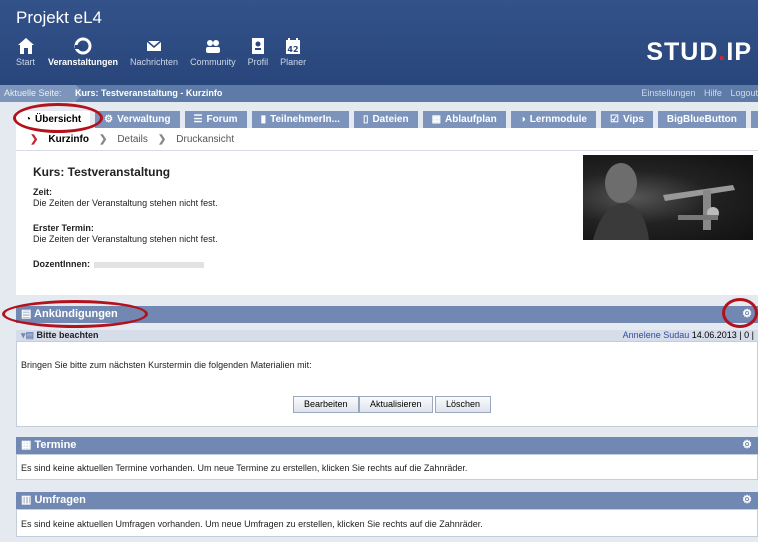  Describe the element at coordinates (60, 500) in the screenshot. I see `umfragen-title: Umfragen` at that location.